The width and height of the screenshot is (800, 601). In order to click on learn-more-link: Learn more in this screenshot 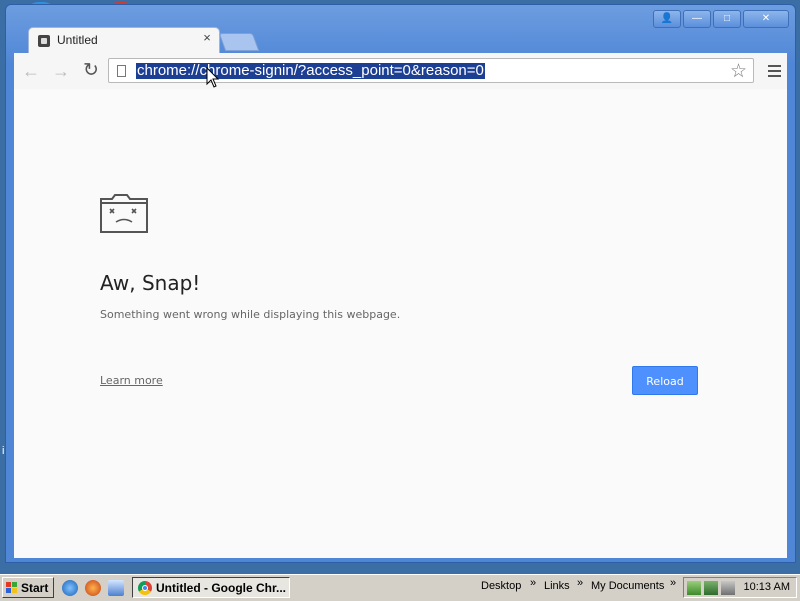, I will do `click(131, 380)`.